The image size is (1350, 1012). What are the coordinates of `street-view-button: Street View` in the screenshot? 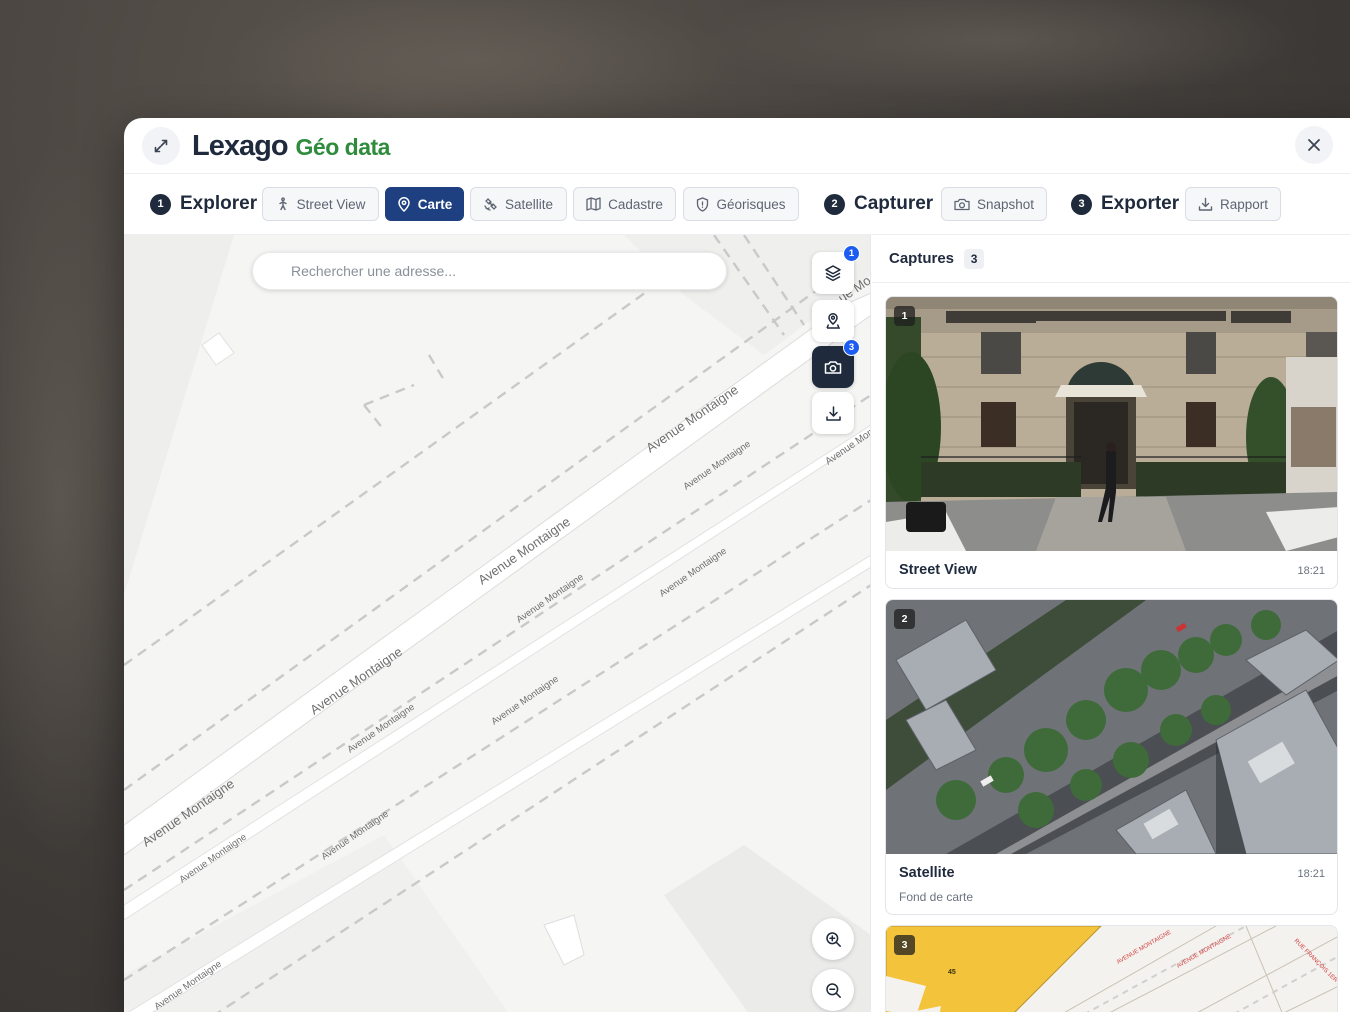 It's located at (320, 204).